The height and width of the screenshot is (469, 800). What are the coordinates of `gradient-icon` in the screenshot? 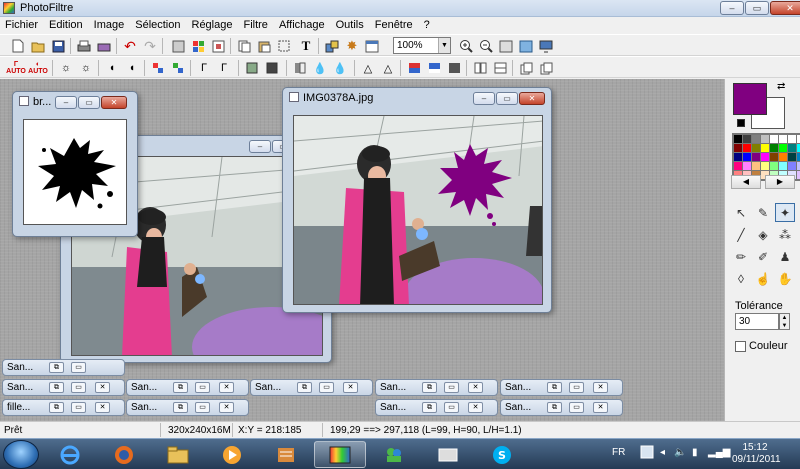 It's located at (414, 68).